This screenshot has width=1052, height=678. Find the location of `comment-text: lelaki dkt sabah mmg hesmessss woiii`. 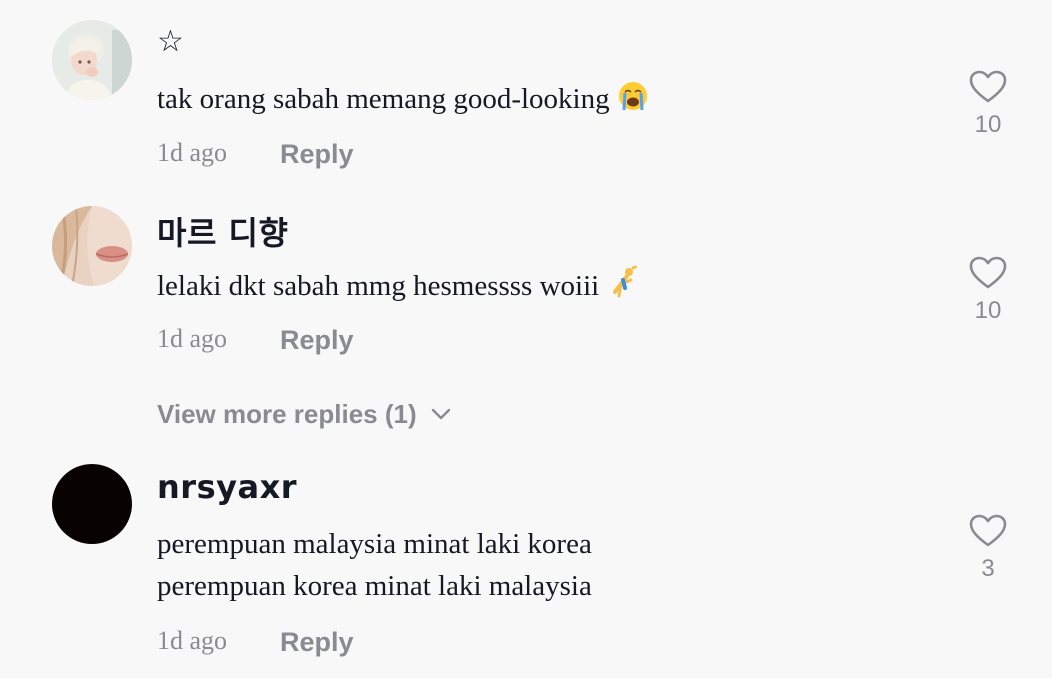

comment-text: lelaki dkt sabah mmg hesmessss woiii is located at coordinates (398, 287).